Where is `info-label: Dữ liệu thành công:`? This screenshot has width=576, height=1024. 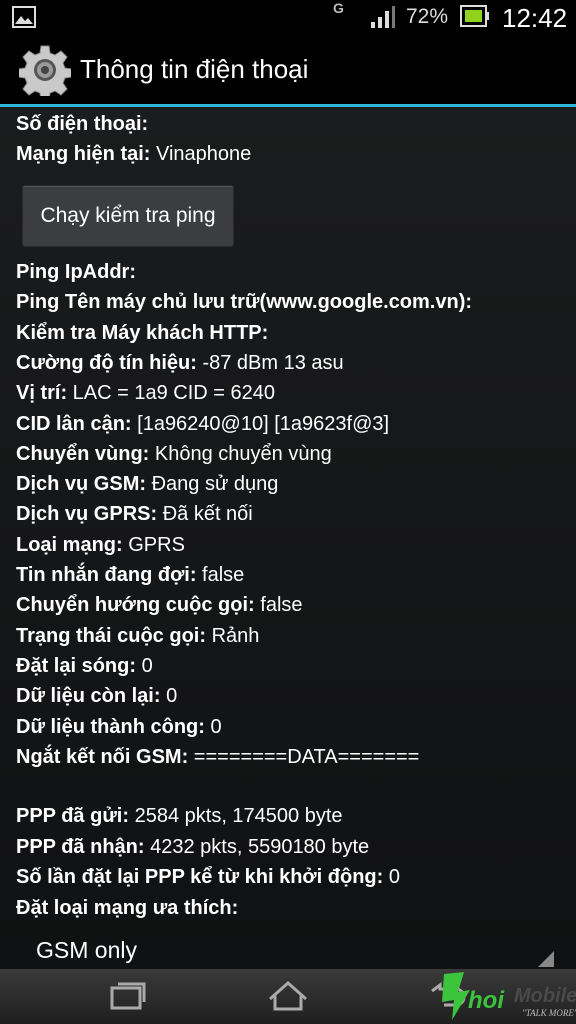
info-label: Dữ liệu thành công: is located at coordinates (110, 726).